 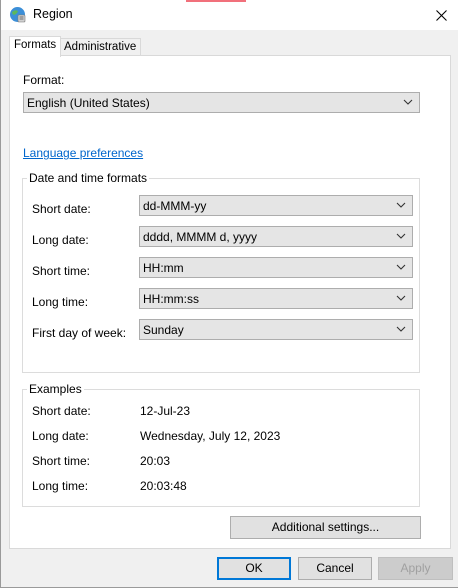 I want to click on title-accent, so click(x=216, y=1).